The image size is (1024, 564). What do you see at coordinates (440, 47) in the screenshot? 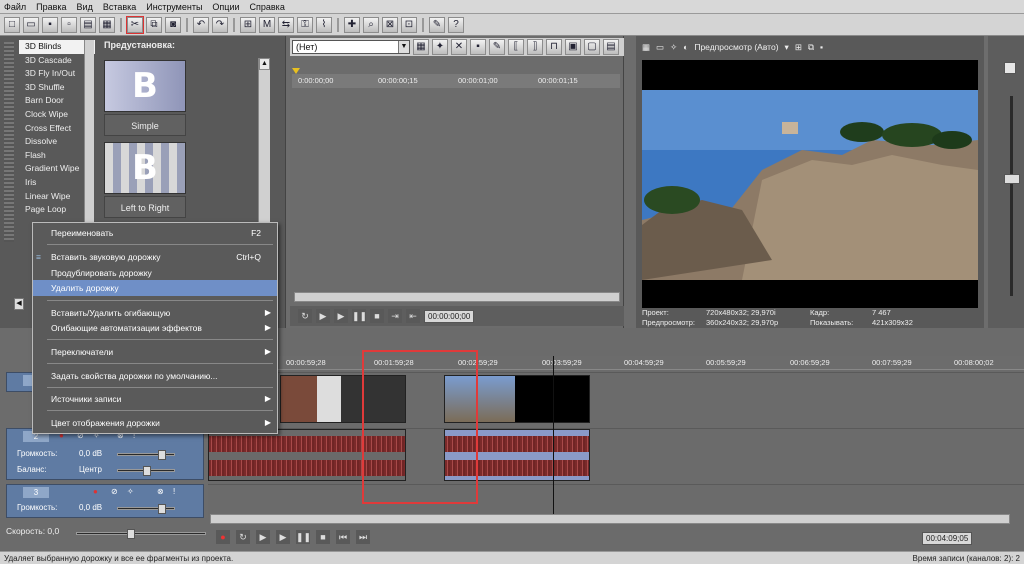
I see `wand-icon: ✦` at bounding box center [440, 47].